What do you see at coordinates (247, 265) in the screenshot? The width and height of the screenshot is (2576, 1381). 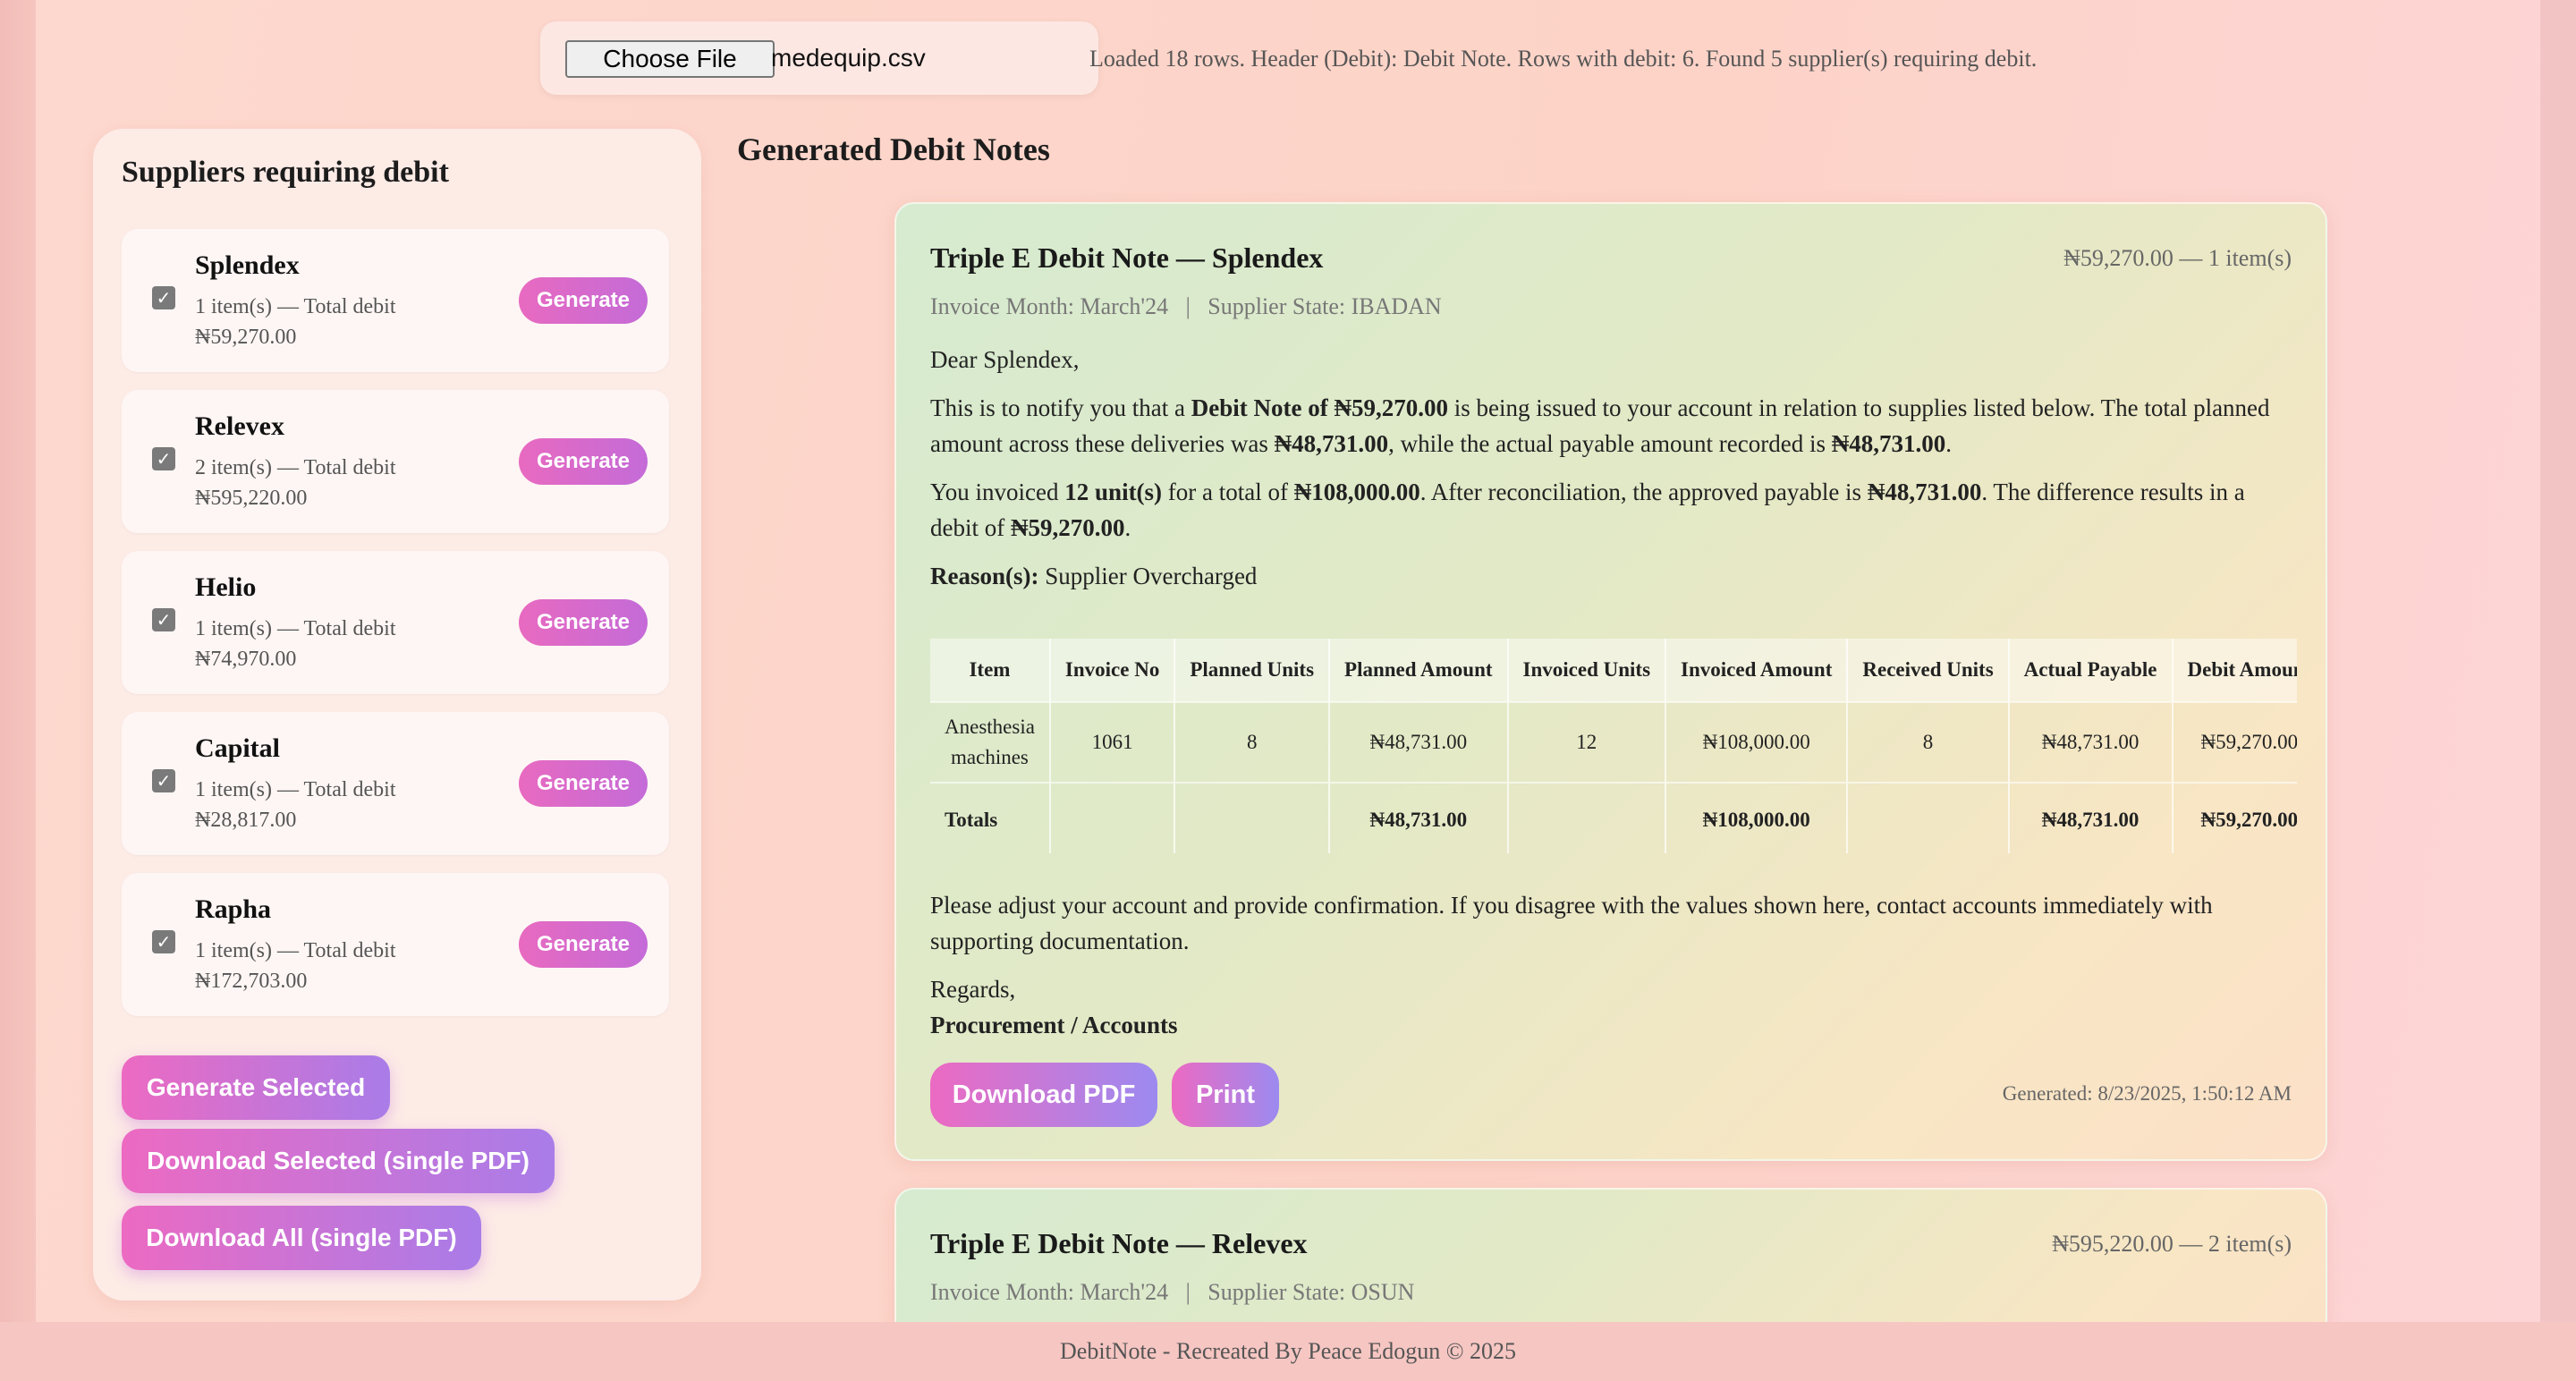 I see `supplier-name: Splendex` at bounding box center [247, 265].